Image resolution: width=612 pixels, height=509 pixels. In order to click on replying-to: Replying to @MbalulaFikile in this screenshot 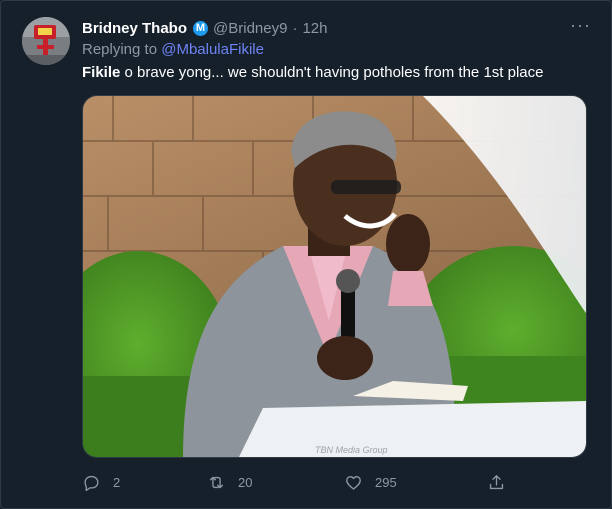, I will do `click(173, 49)`.